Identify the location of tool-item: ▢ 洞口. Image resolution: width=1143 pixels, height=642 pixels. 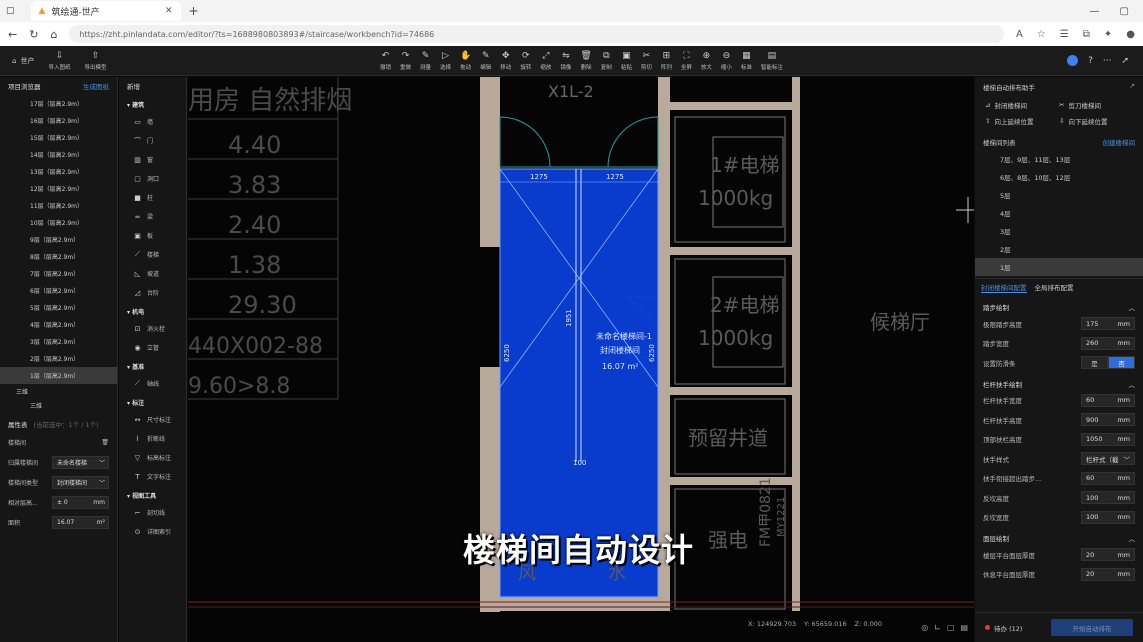
(152, 178).